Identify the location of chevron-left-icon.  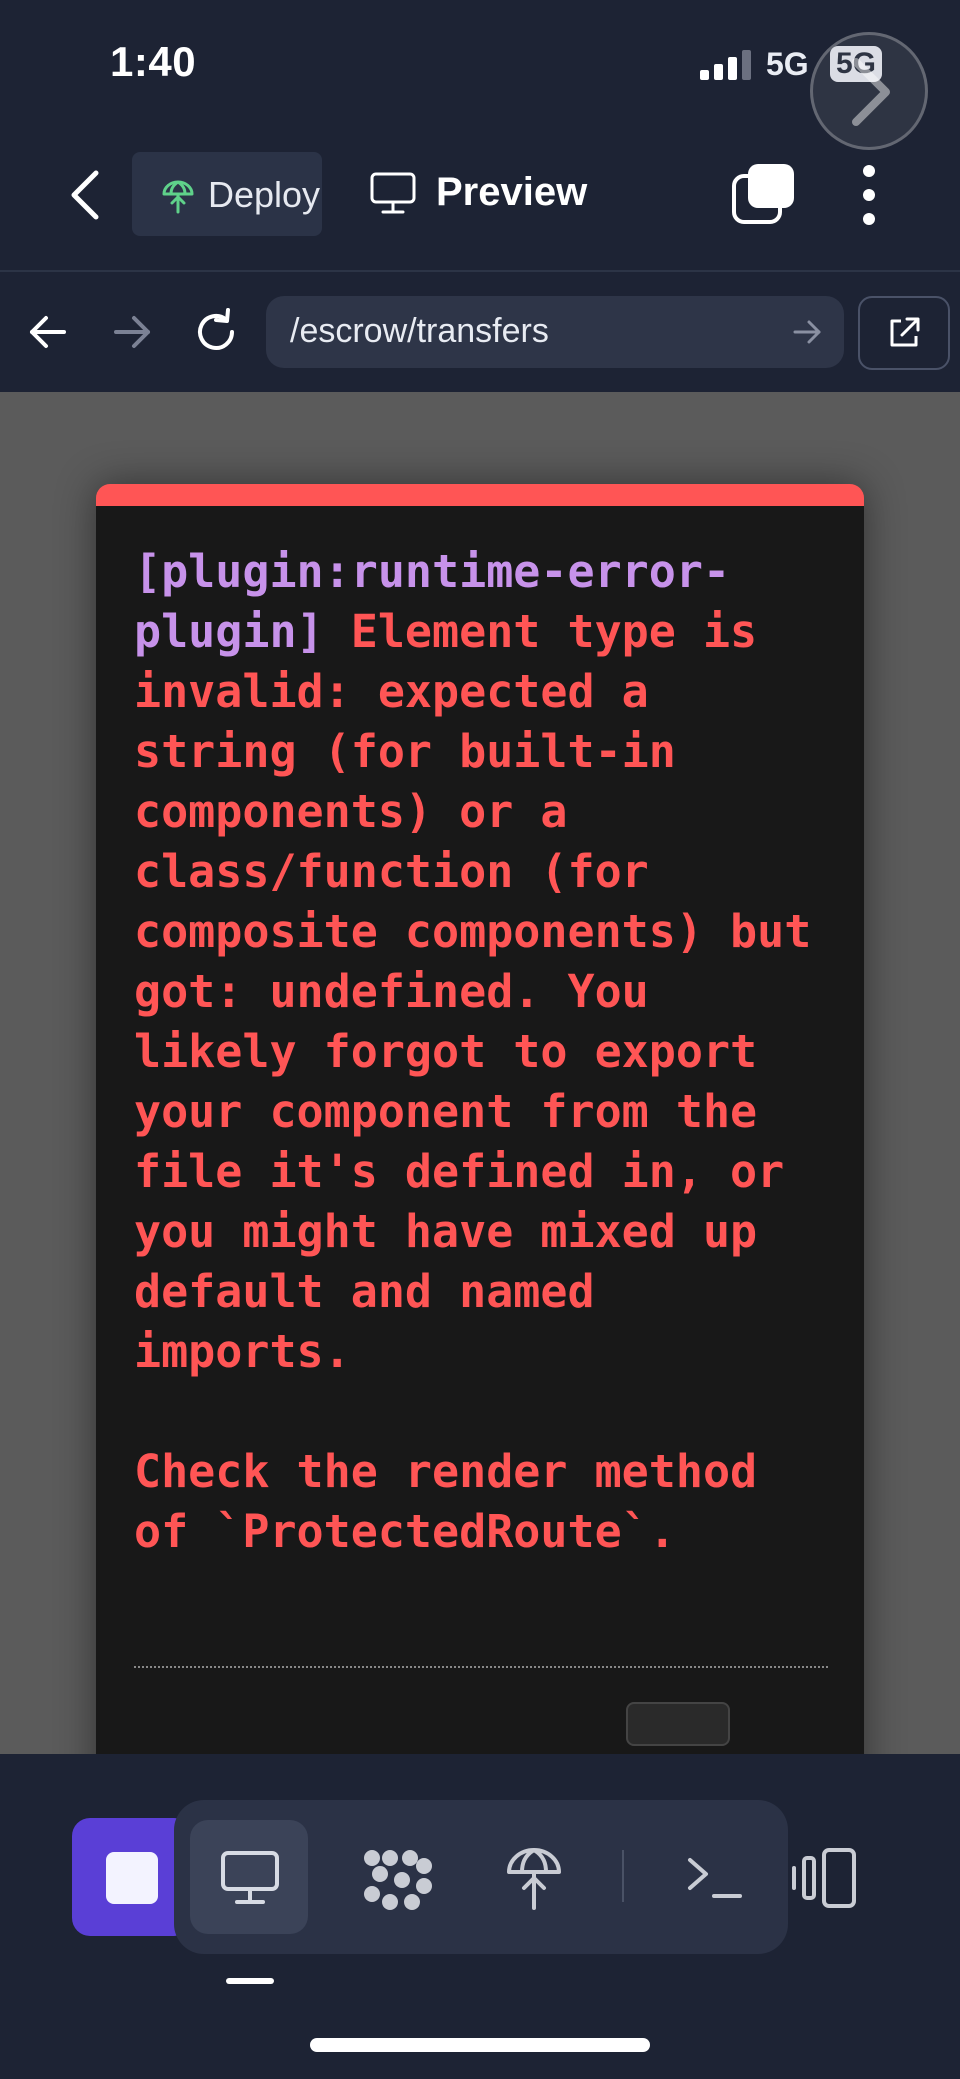
(85, 195).